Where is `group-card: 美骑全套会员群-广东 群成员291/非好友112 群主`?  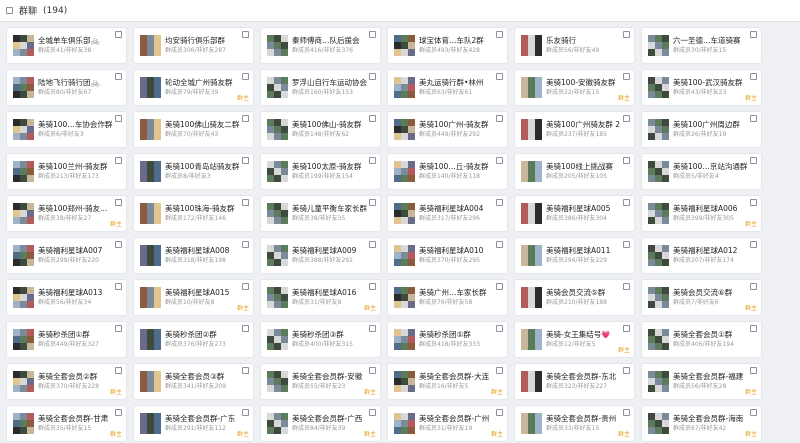 group-card: 美骑全套会员群-广东 群成员291/非好友112 群主 is located at coordinates (193, 423).